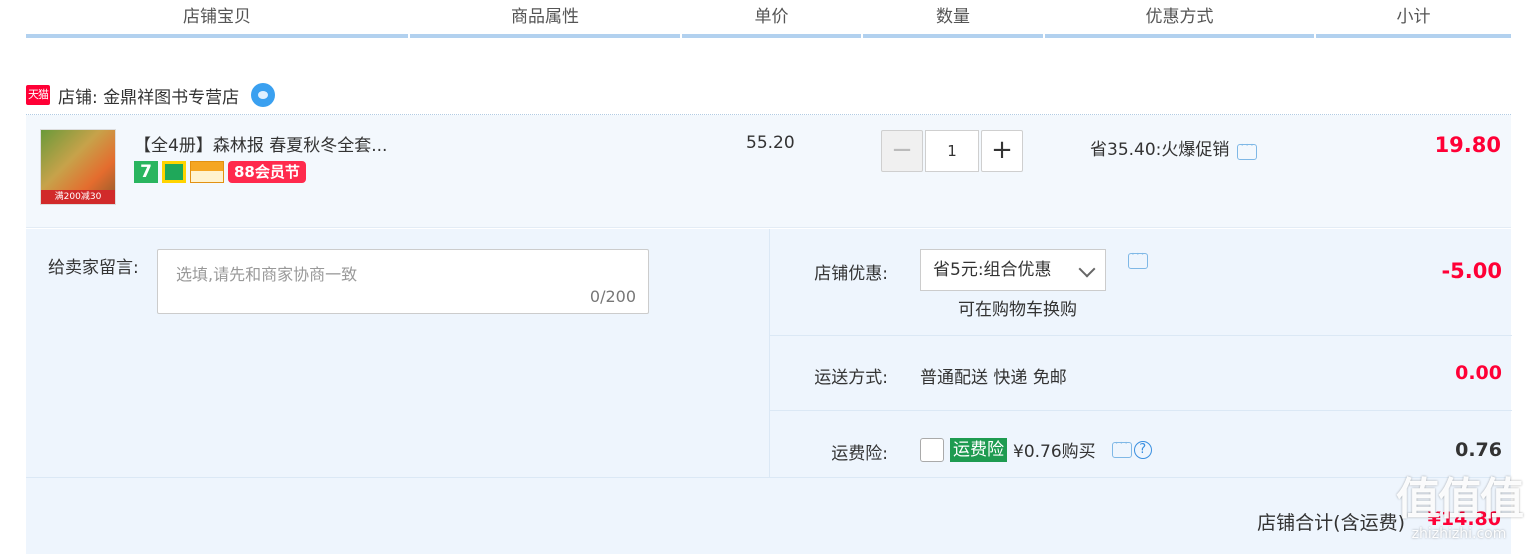 The image size is (1537, 554). Describe the element at coordinates (78, 197) in the screenshot. I see `thumbnail-caption: 满200减30` at that location.